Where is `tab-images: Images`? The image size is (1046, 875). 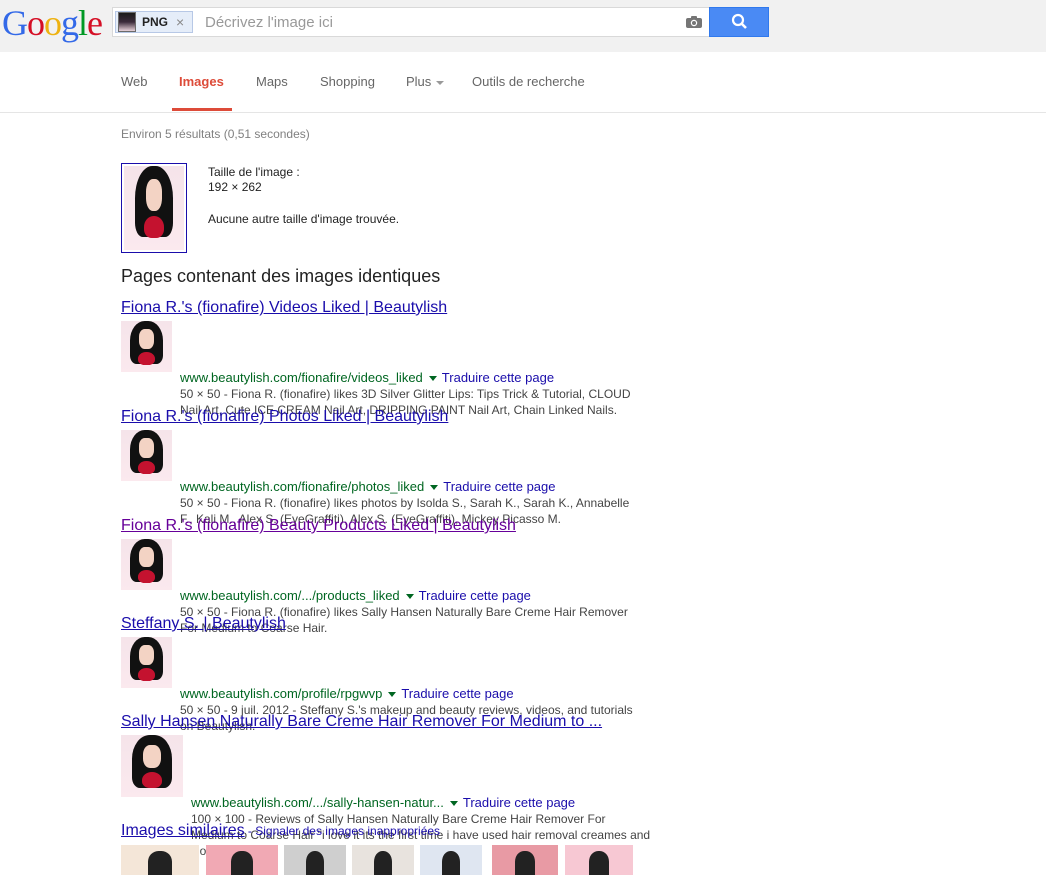
tab-images: Images is located at coordinates (201, 81).